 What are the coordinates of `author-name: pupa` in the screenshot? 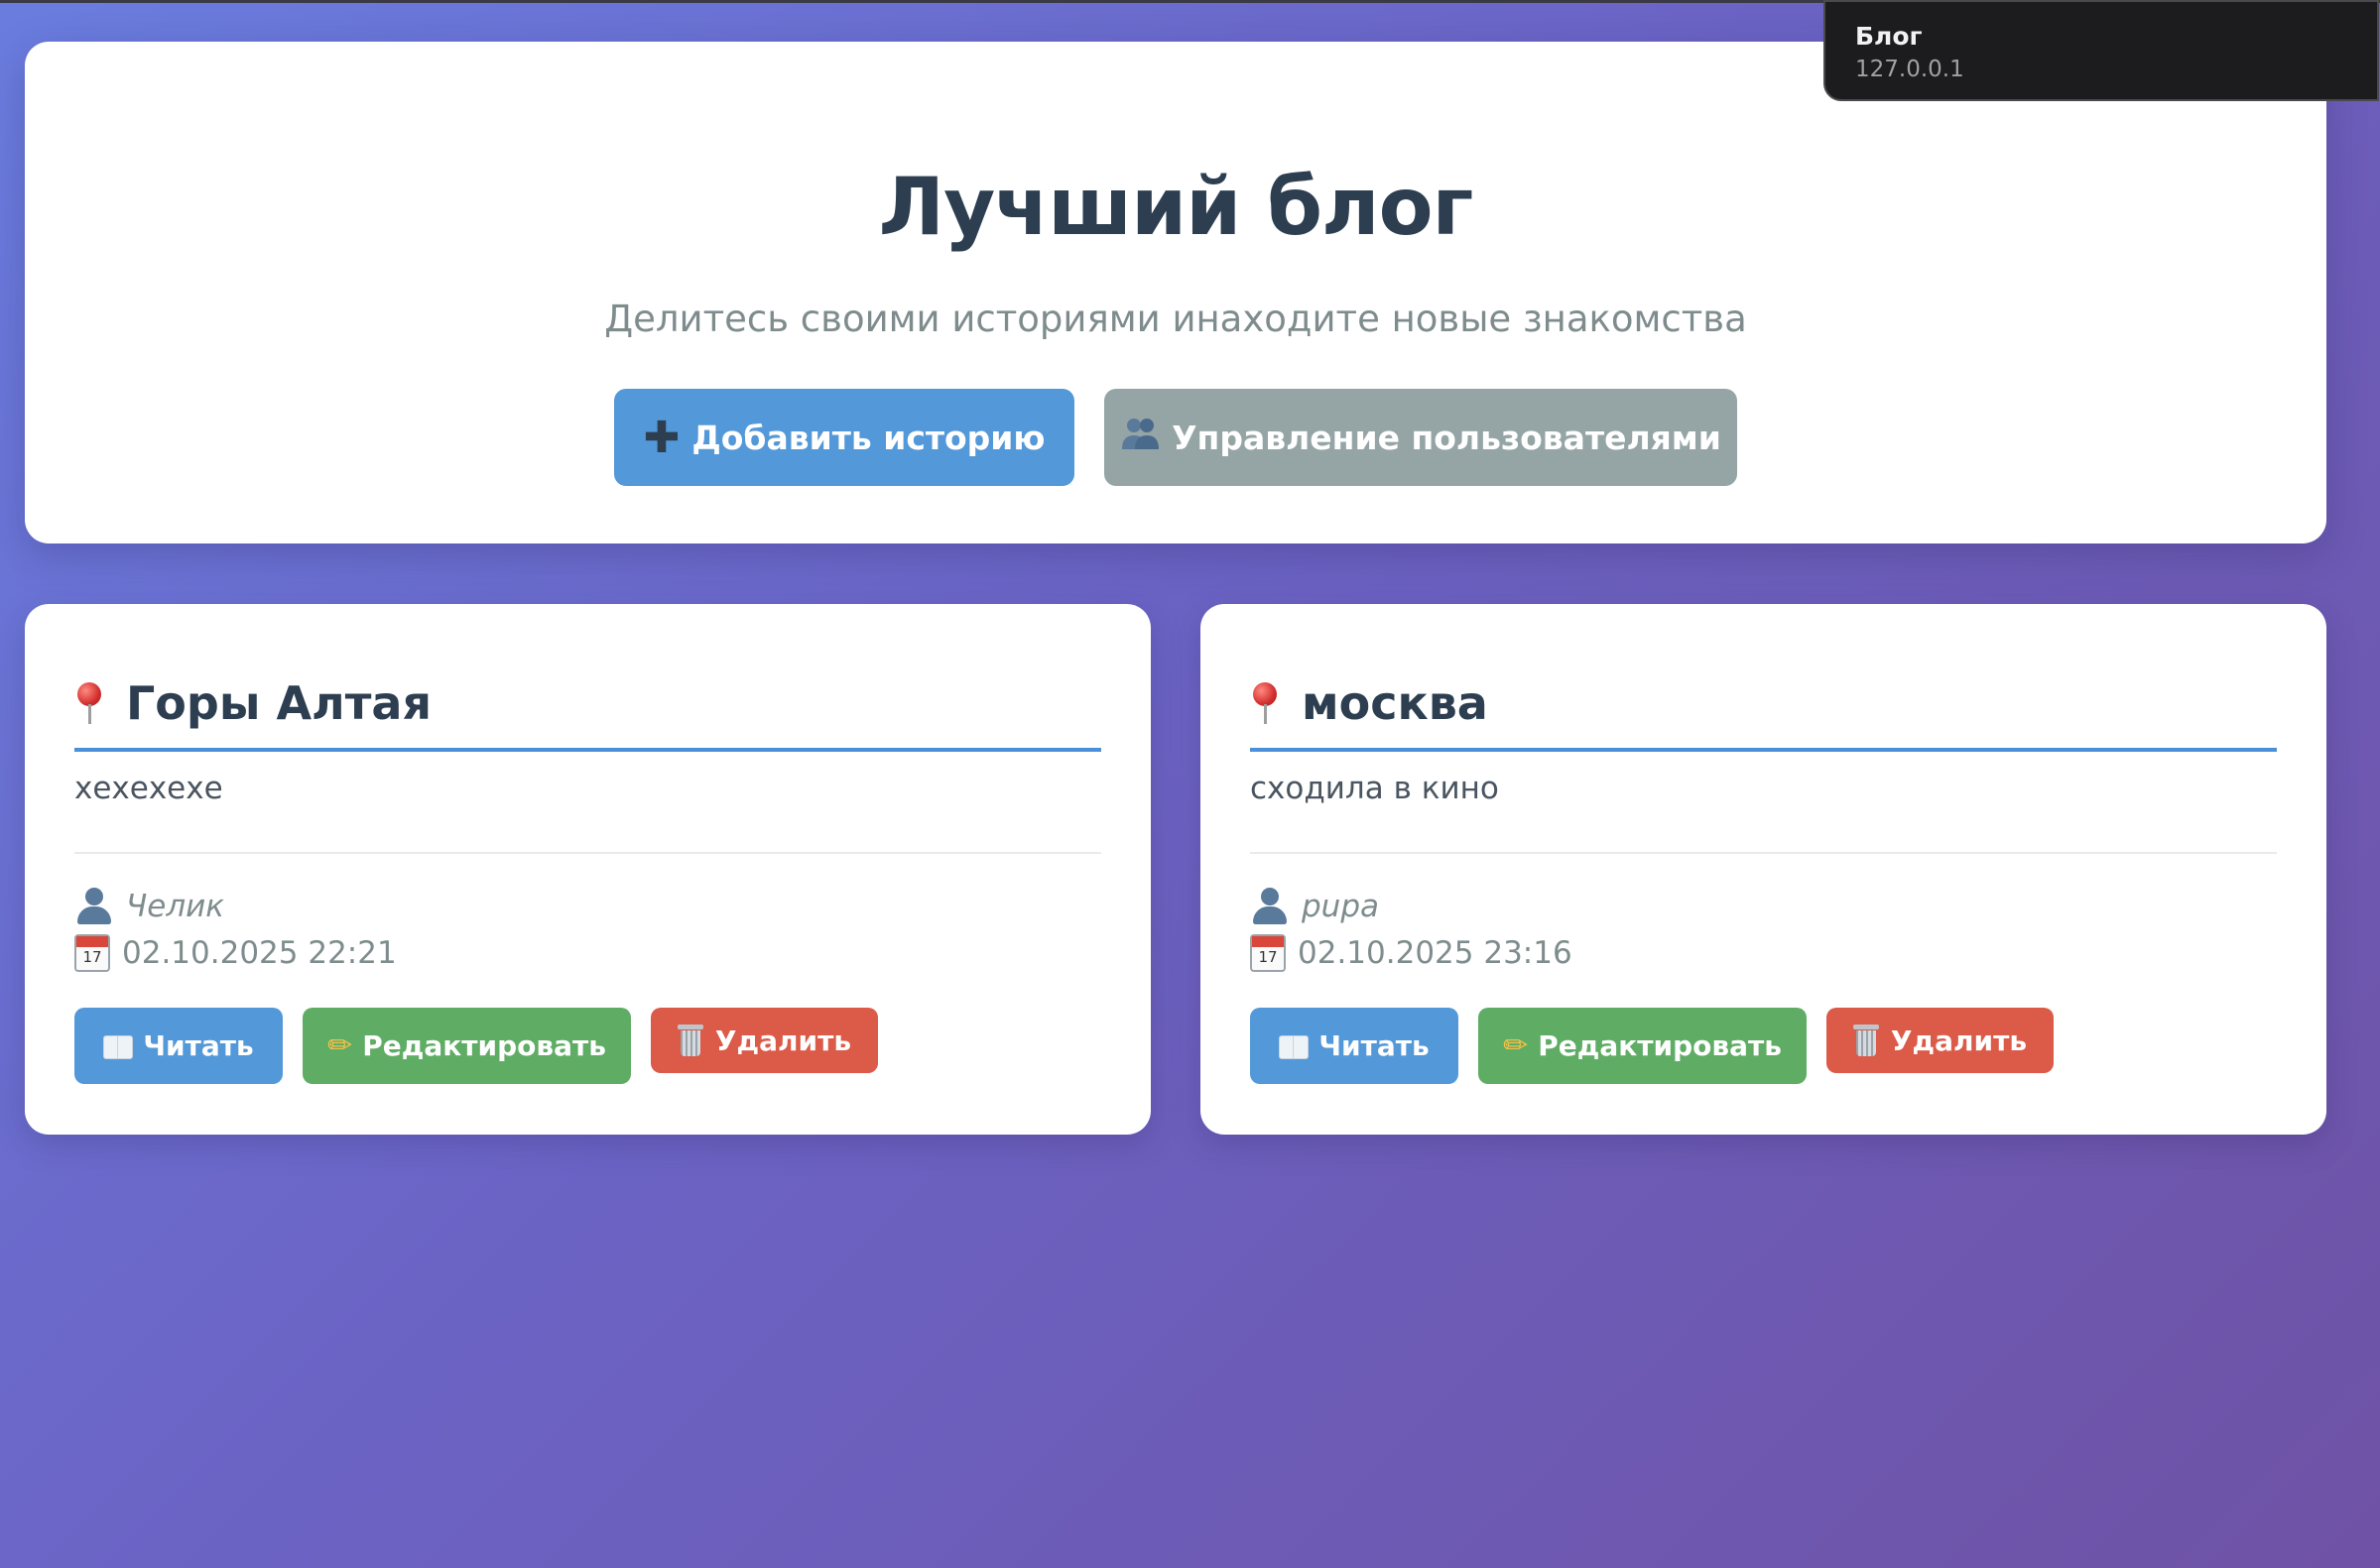 It's located at (1340, 906).